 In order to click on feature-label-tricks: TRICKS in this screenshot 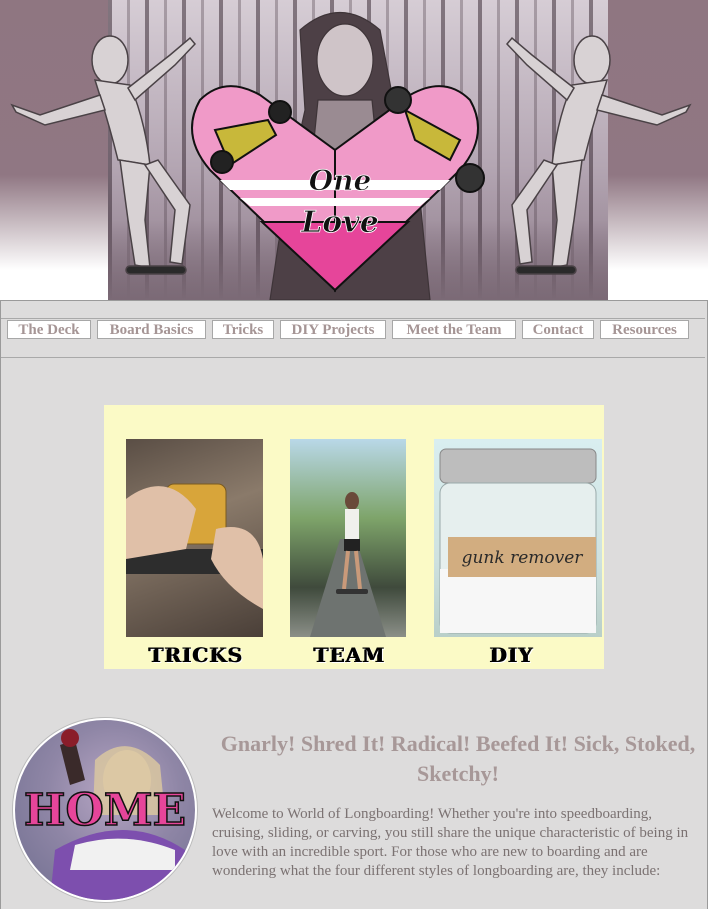, I will do `click(196, 655)`.